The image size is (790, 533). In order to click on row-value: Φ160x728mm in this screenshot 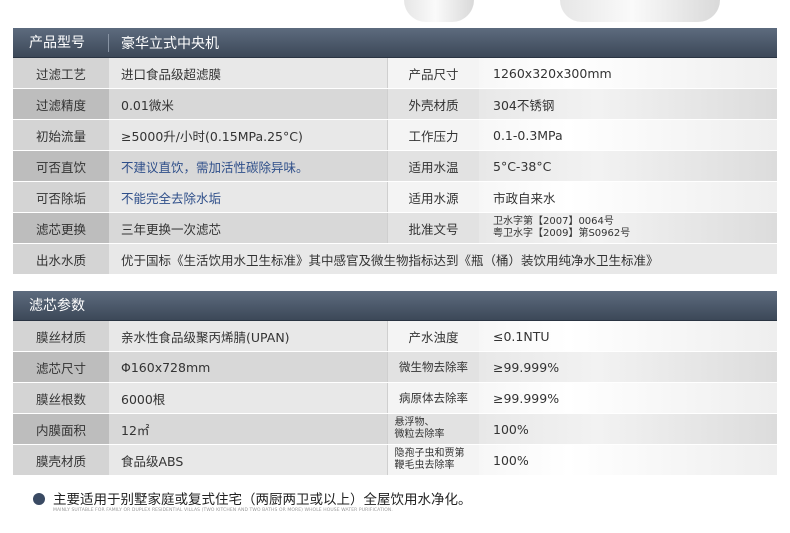, I will do `click(248, 367)`.